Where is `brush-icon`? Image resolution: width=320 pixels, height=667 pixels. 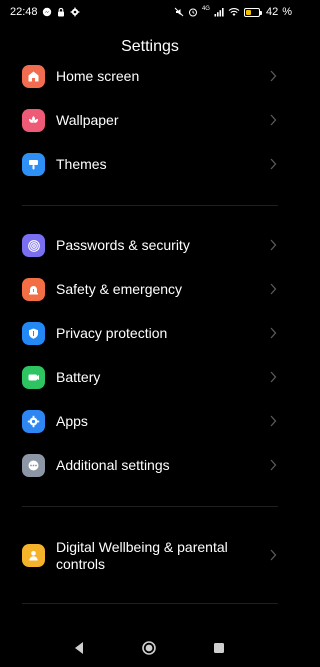
brush-icon is located at coordinates (33, 164).